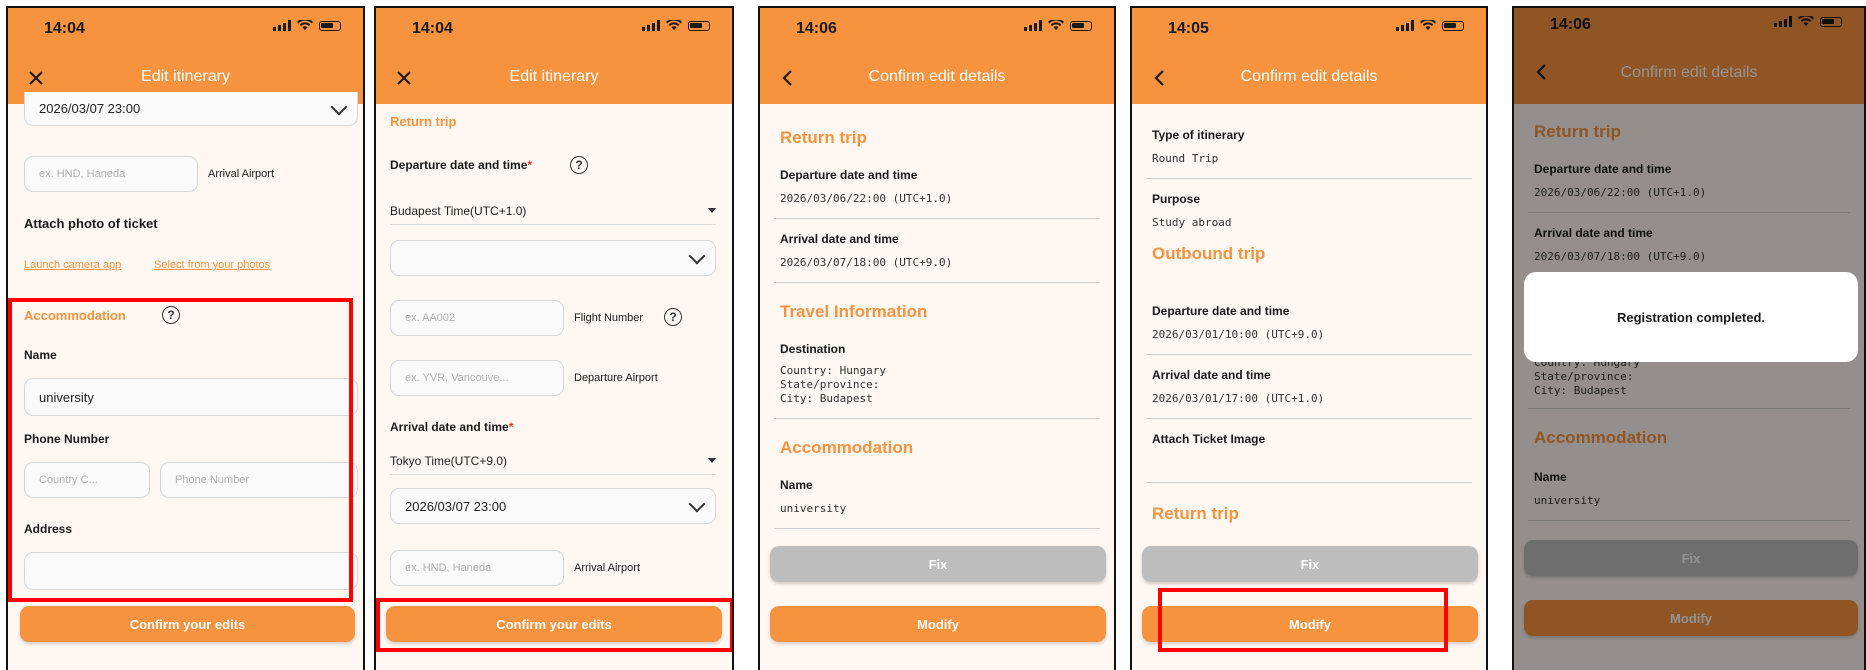 The width and height of the screenshot is (1866, 670). I want to click on highlight-modify-button-box, so click(1303, 620).